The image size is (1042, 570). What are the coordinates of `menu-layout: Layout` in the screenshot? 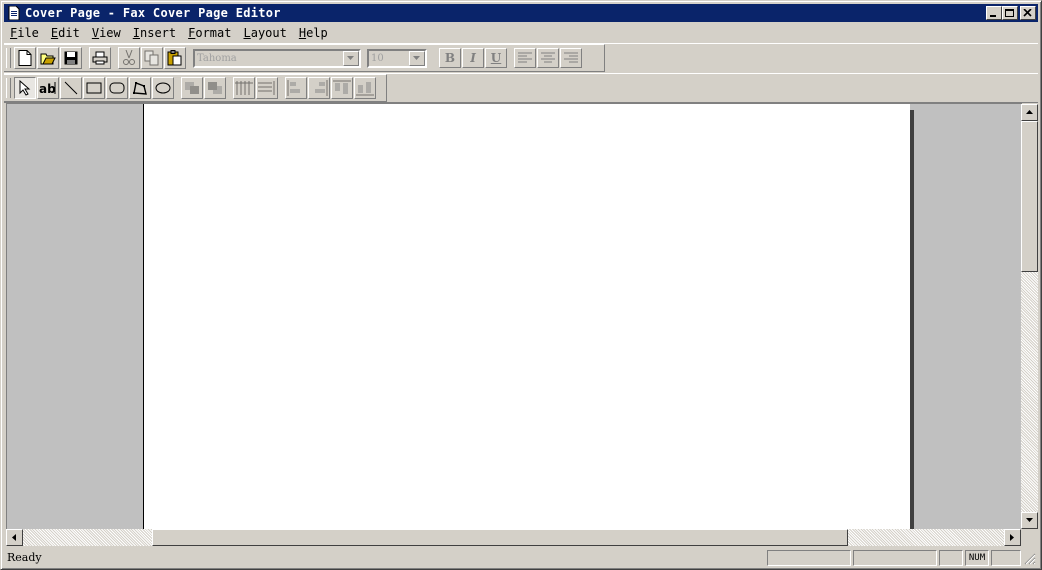 It's located at (264, 33).